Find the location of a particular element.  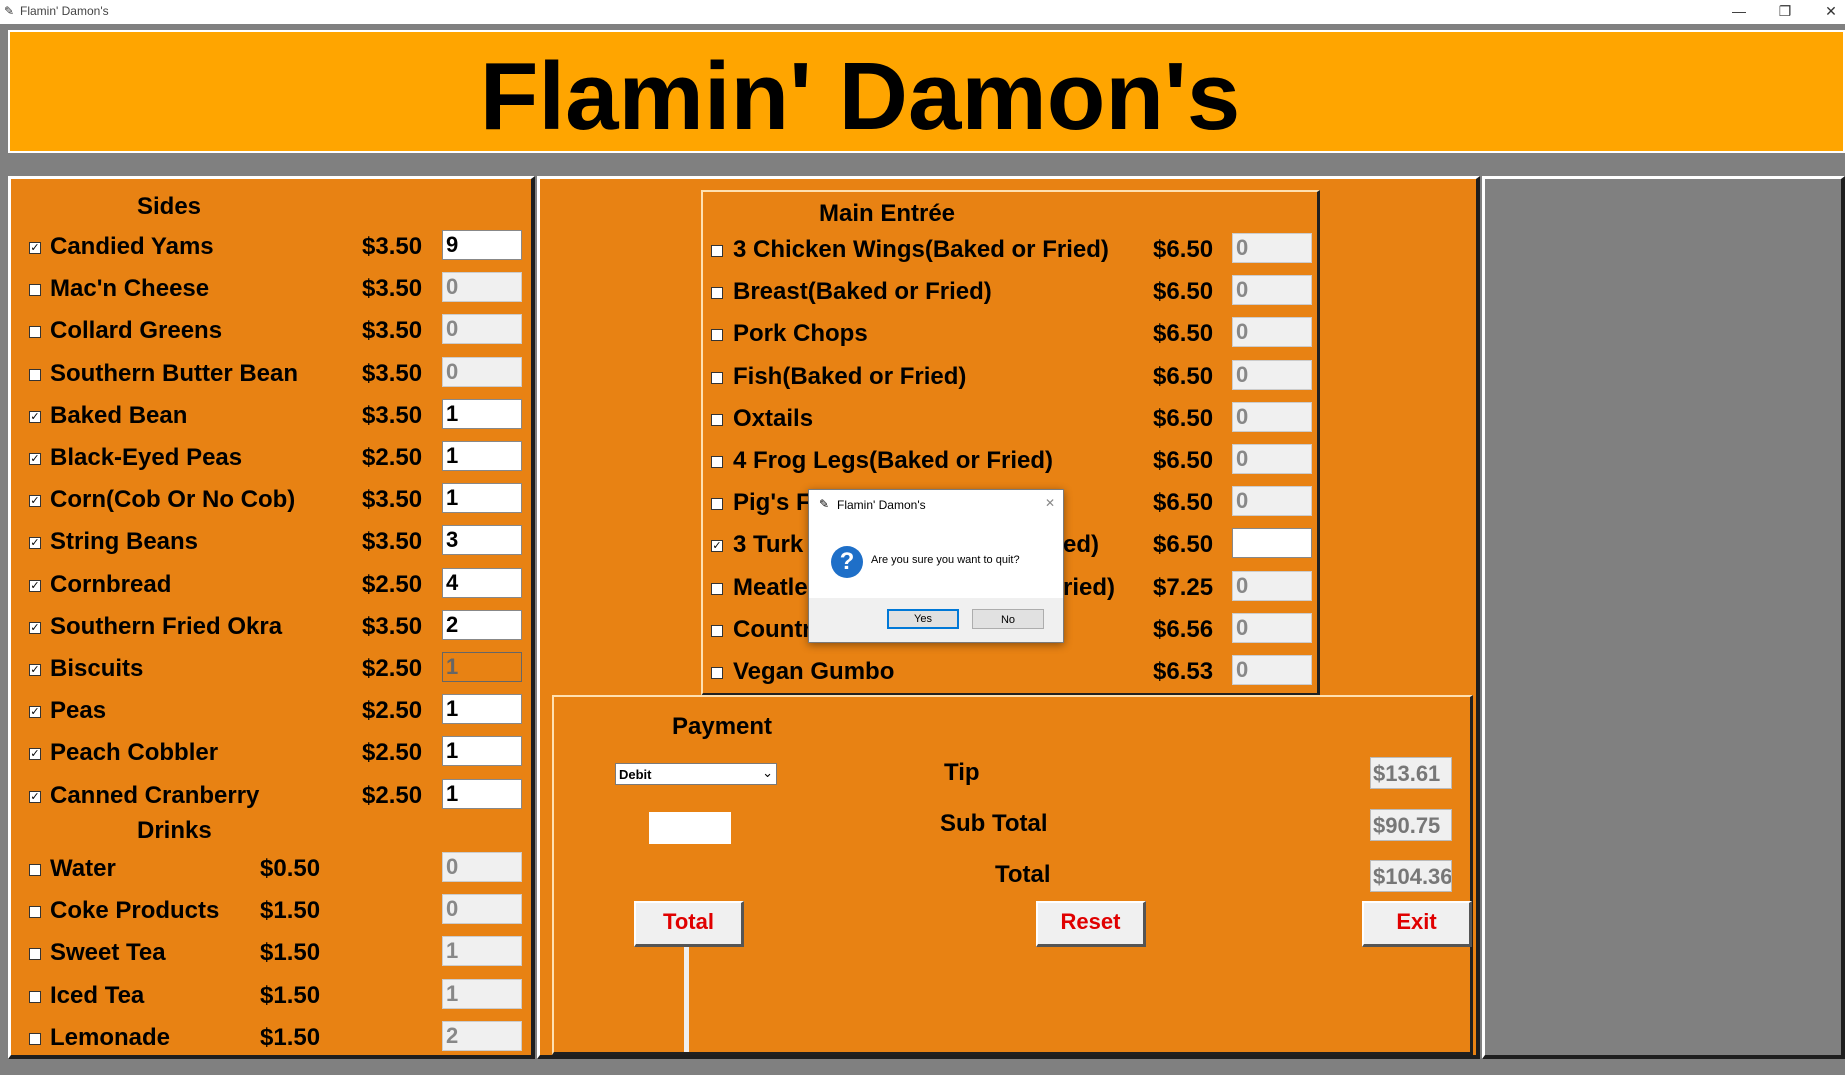

item-label: 3 Chicken Wings(Baked or Fried) is located at coordinates (921, 249).